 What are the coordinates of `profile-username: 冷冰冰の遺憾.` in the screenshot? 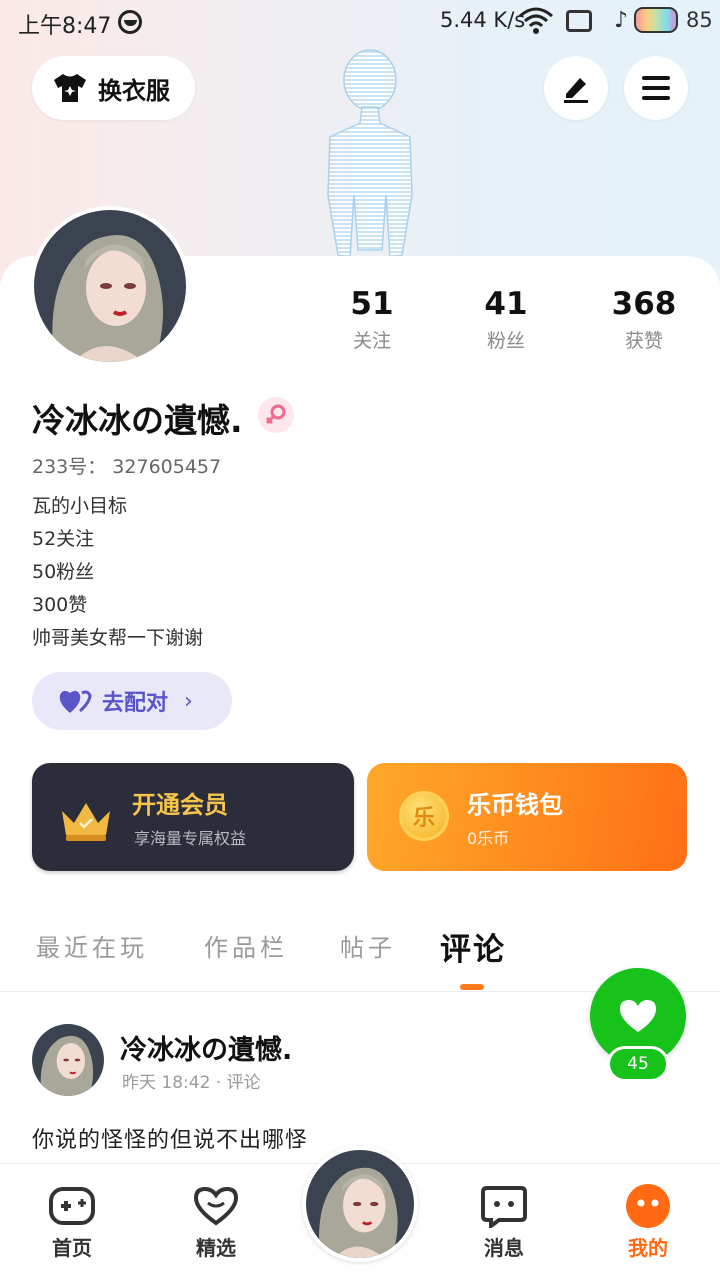 It's located at (137, 420).